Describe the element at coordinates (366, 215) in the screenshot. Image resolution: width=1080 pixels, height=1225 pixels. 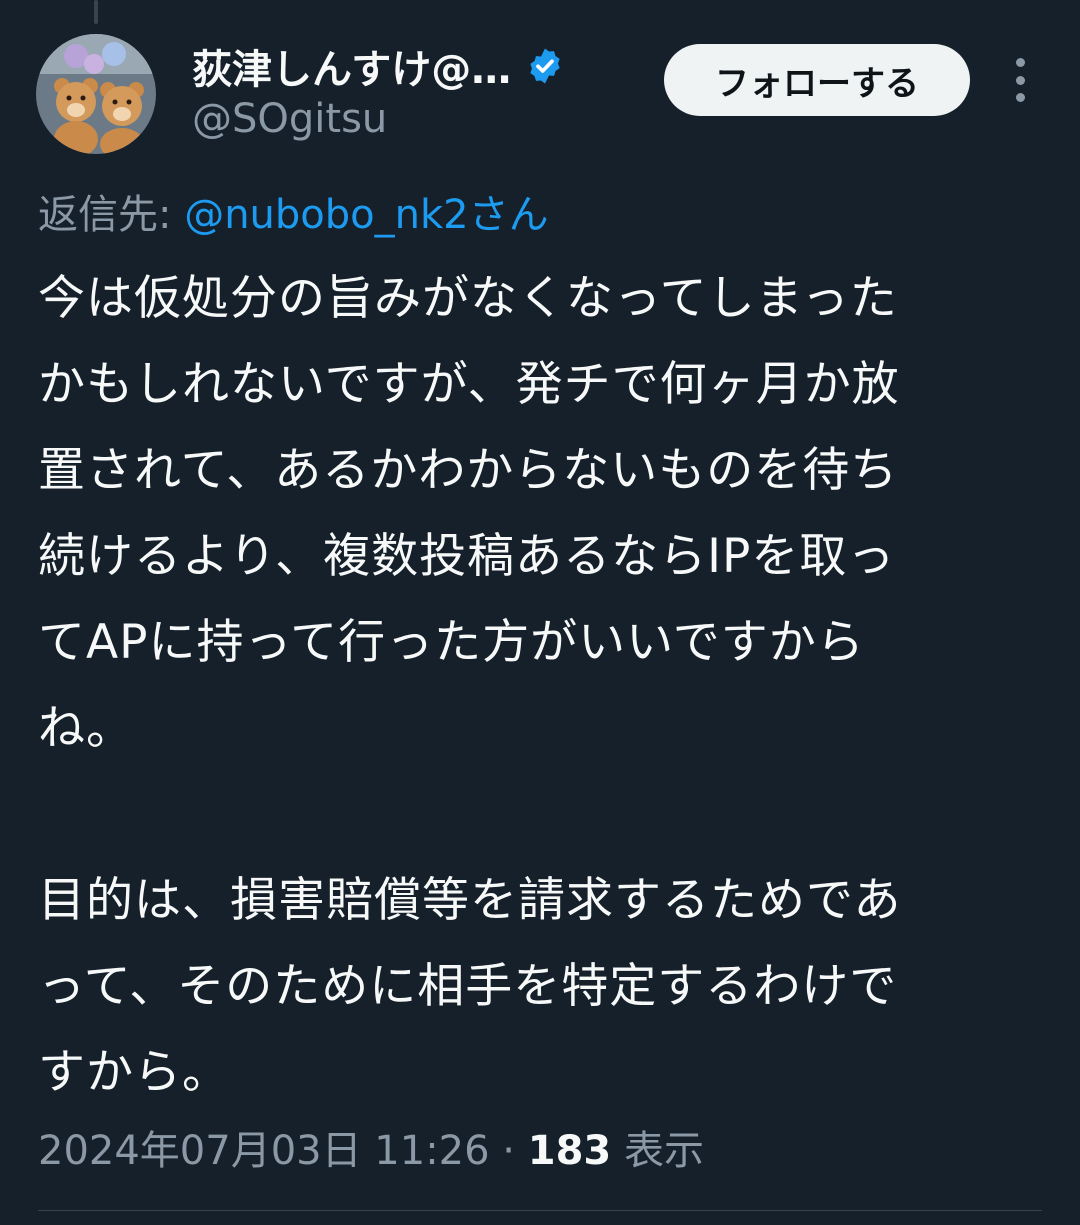
I see `reply-to-mention-link: @nubobo_nk2さん` at that location.